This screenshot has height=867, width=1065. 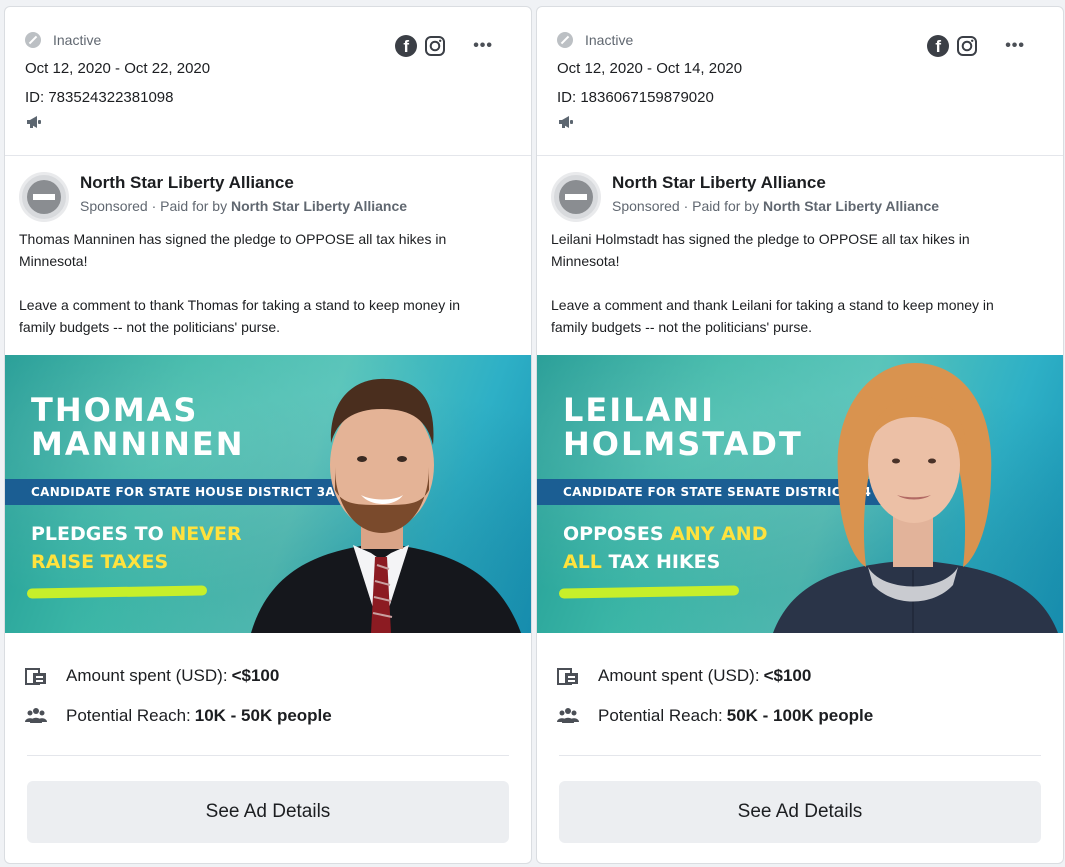 What do you see at coordinates (138, 444) in the screenshot?
I see `candidate-name-line: MANNINEN` at bounding box center [138, 444].